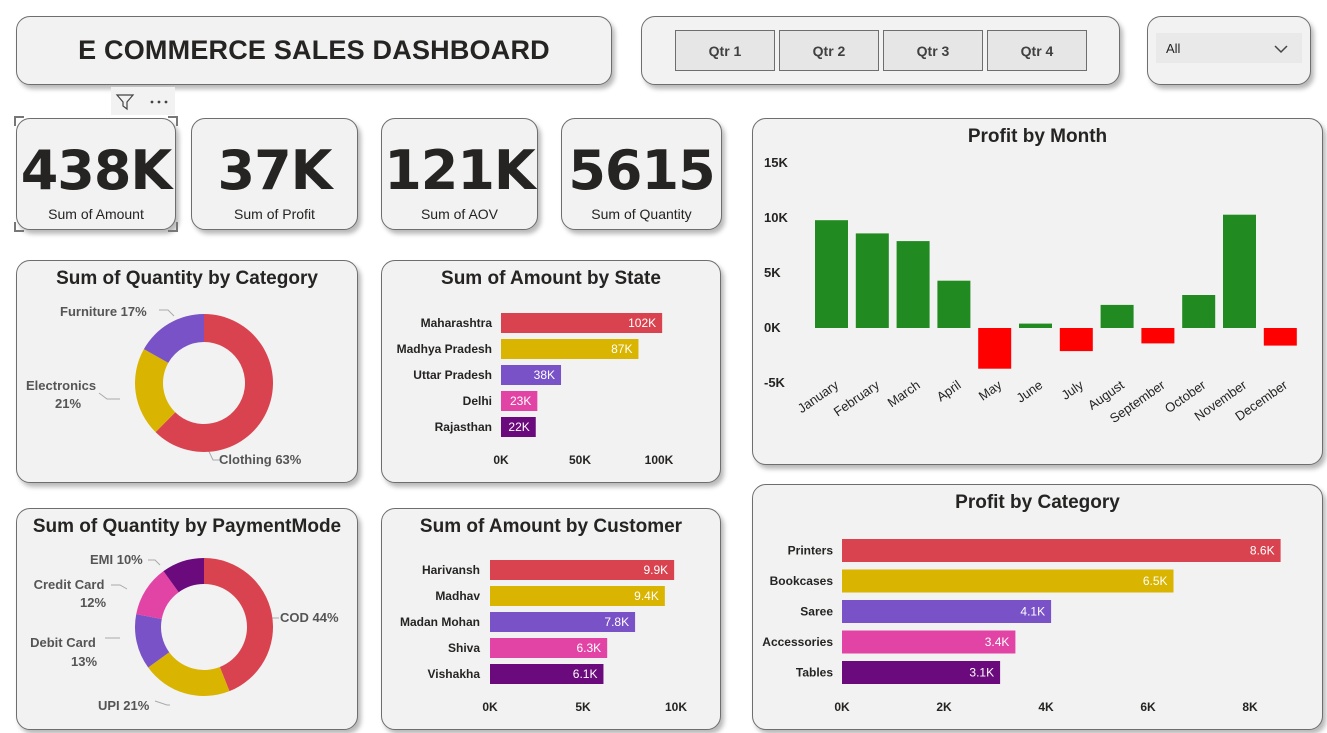 This screenshot has width=1327, height=733. What do you see at coordinates (659, 460) in the screenshot?
I see `axis-tick-label: 100K` at bounding box center [659, 460].